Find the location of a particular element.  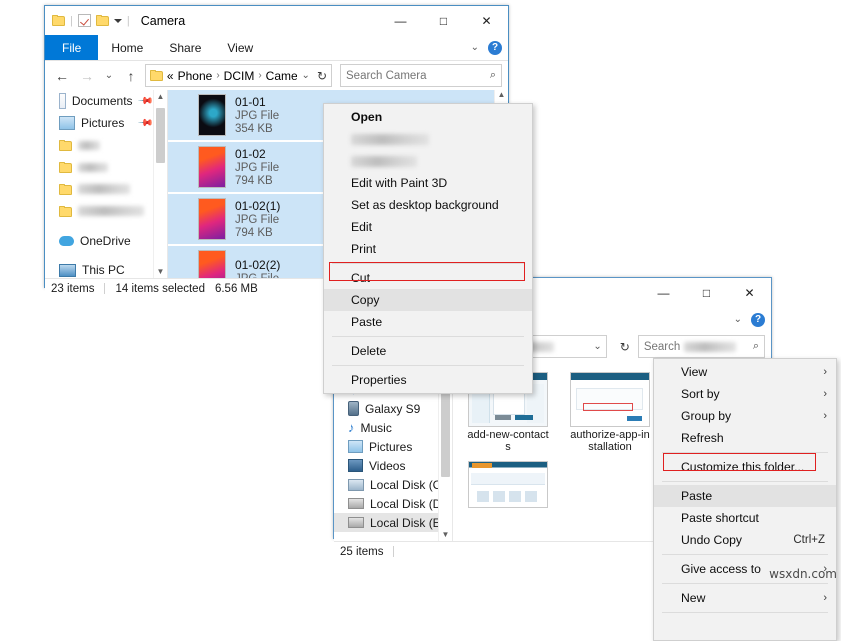

file-meta: 01-02(2) JPG File is located at coordinates (257, 268).